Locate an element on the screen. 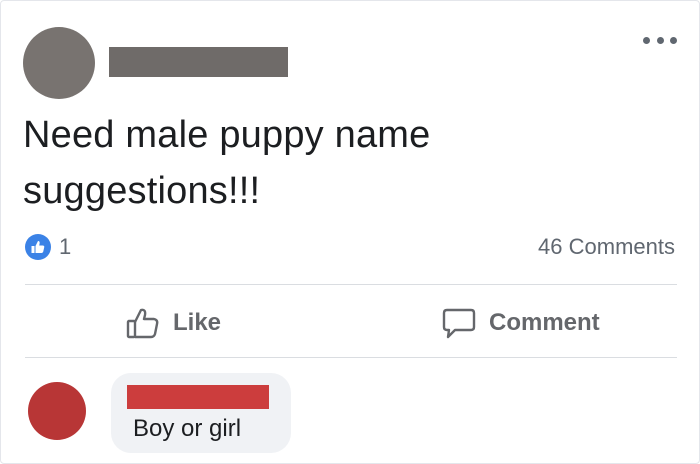 The height and width of the screenshot is (464, 700). commenter-avatar is located at coordinates (57, 411).